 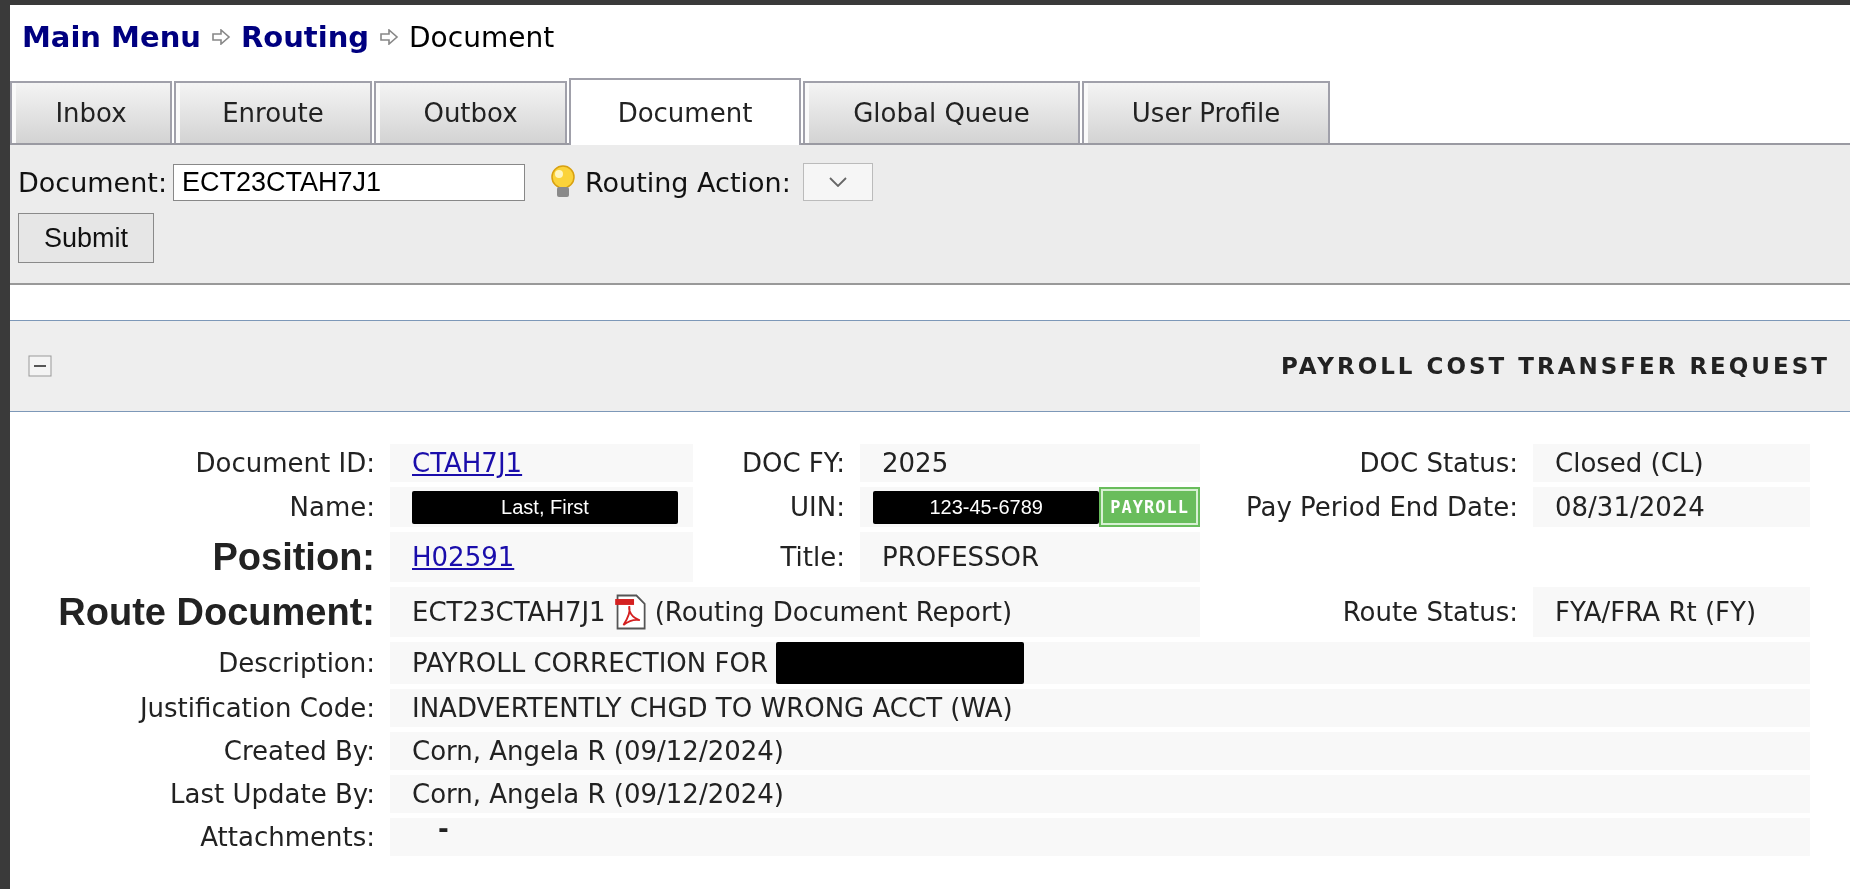 What do you see at coordinates (817, 507) in the screenshot?
I see `field-label: UIN:` at bounding box center [817, 507].